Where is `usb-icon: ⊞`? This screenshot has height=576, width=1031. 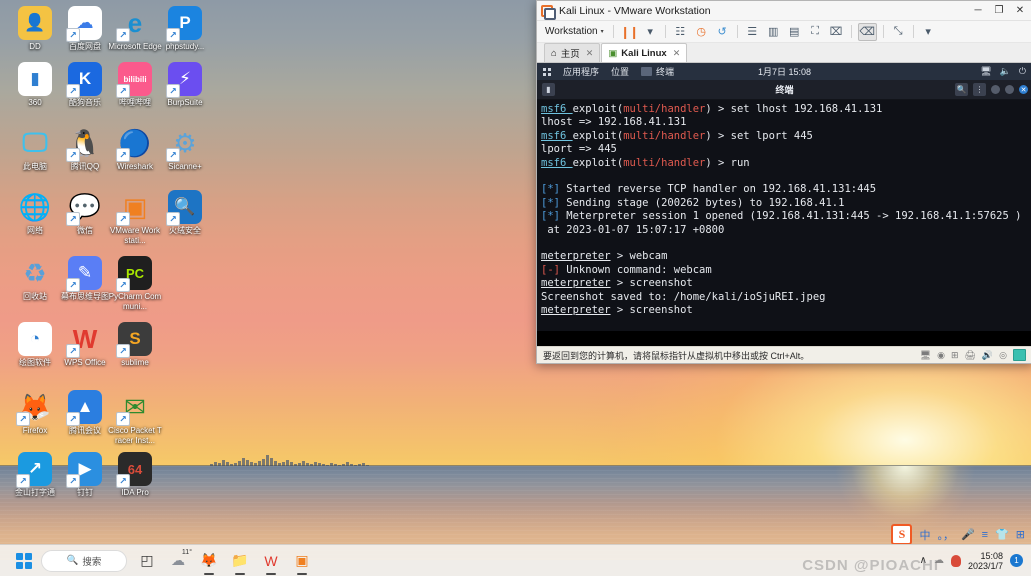 usb-icon: ⊞ is located at coordinates (955, 355).